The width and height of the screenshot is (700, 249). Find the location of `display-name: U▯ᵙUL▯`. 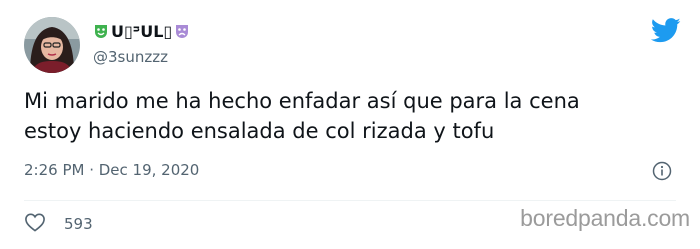

display-name: U▯ᵙUL▯ is located at coordinates (142, 31).